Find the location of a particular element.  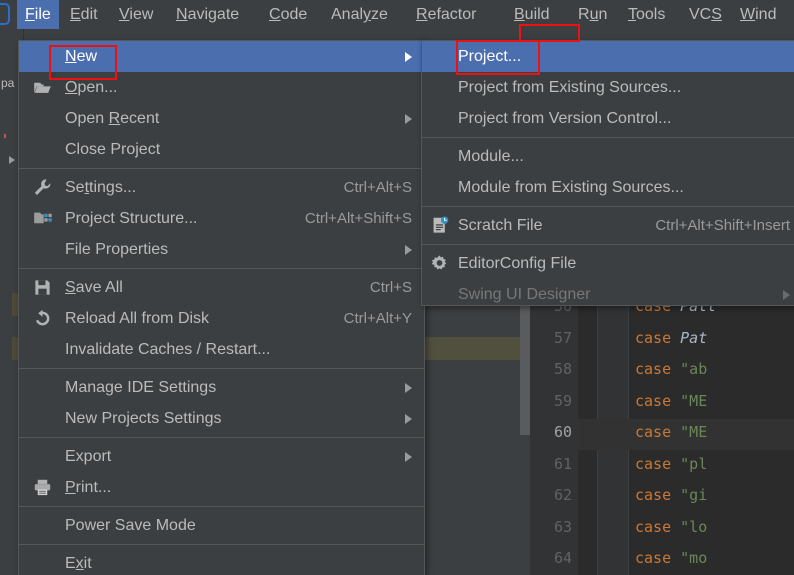

menu-item-open-recent: Open Recent is located at coordinates (221, 118).